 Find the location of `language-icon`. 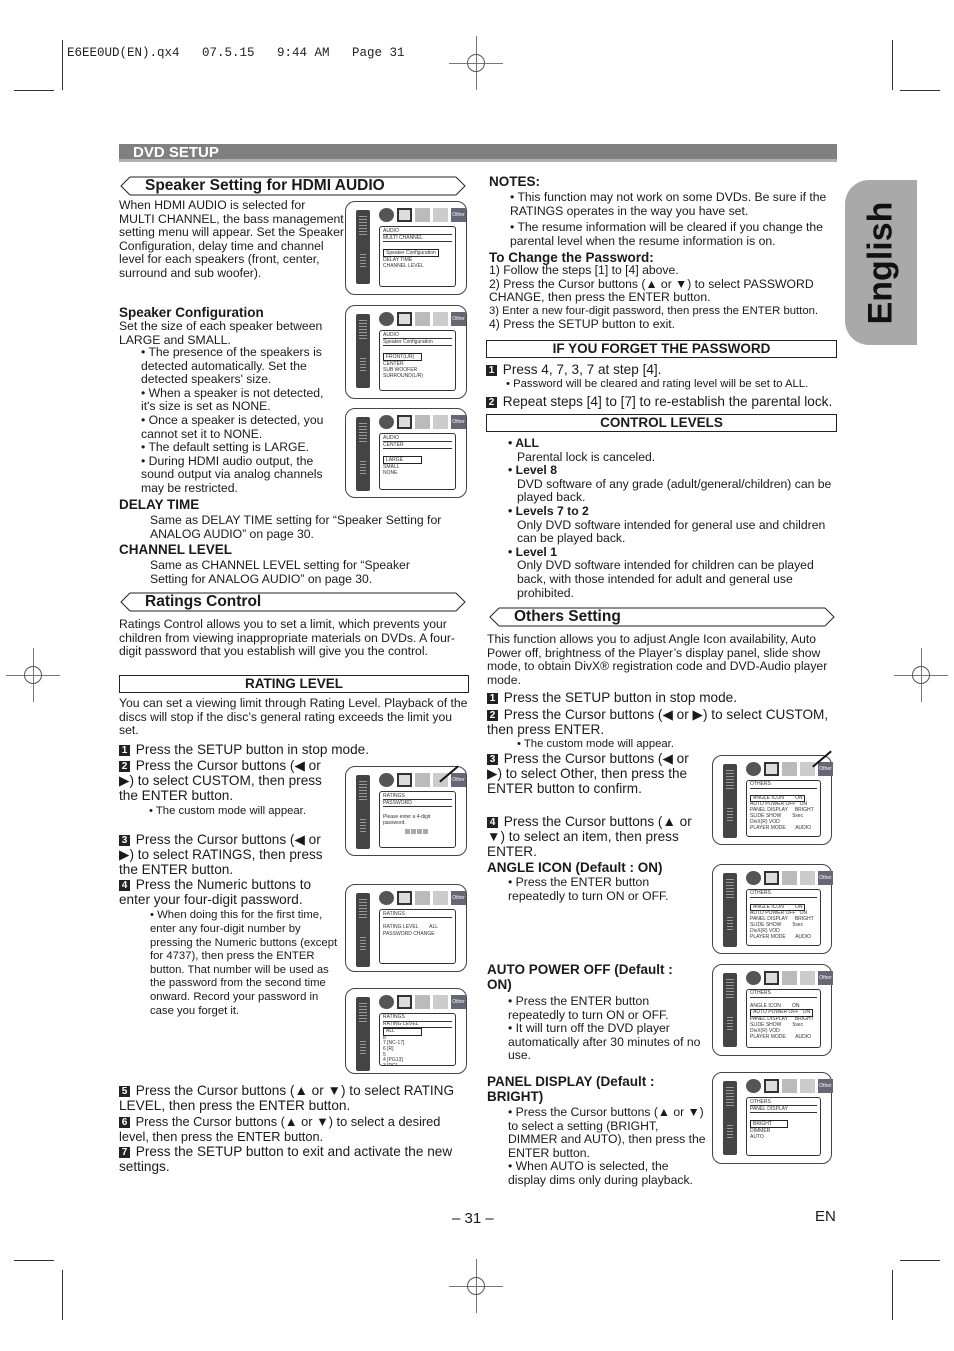

language-icon is located at coordinates (386, 215).